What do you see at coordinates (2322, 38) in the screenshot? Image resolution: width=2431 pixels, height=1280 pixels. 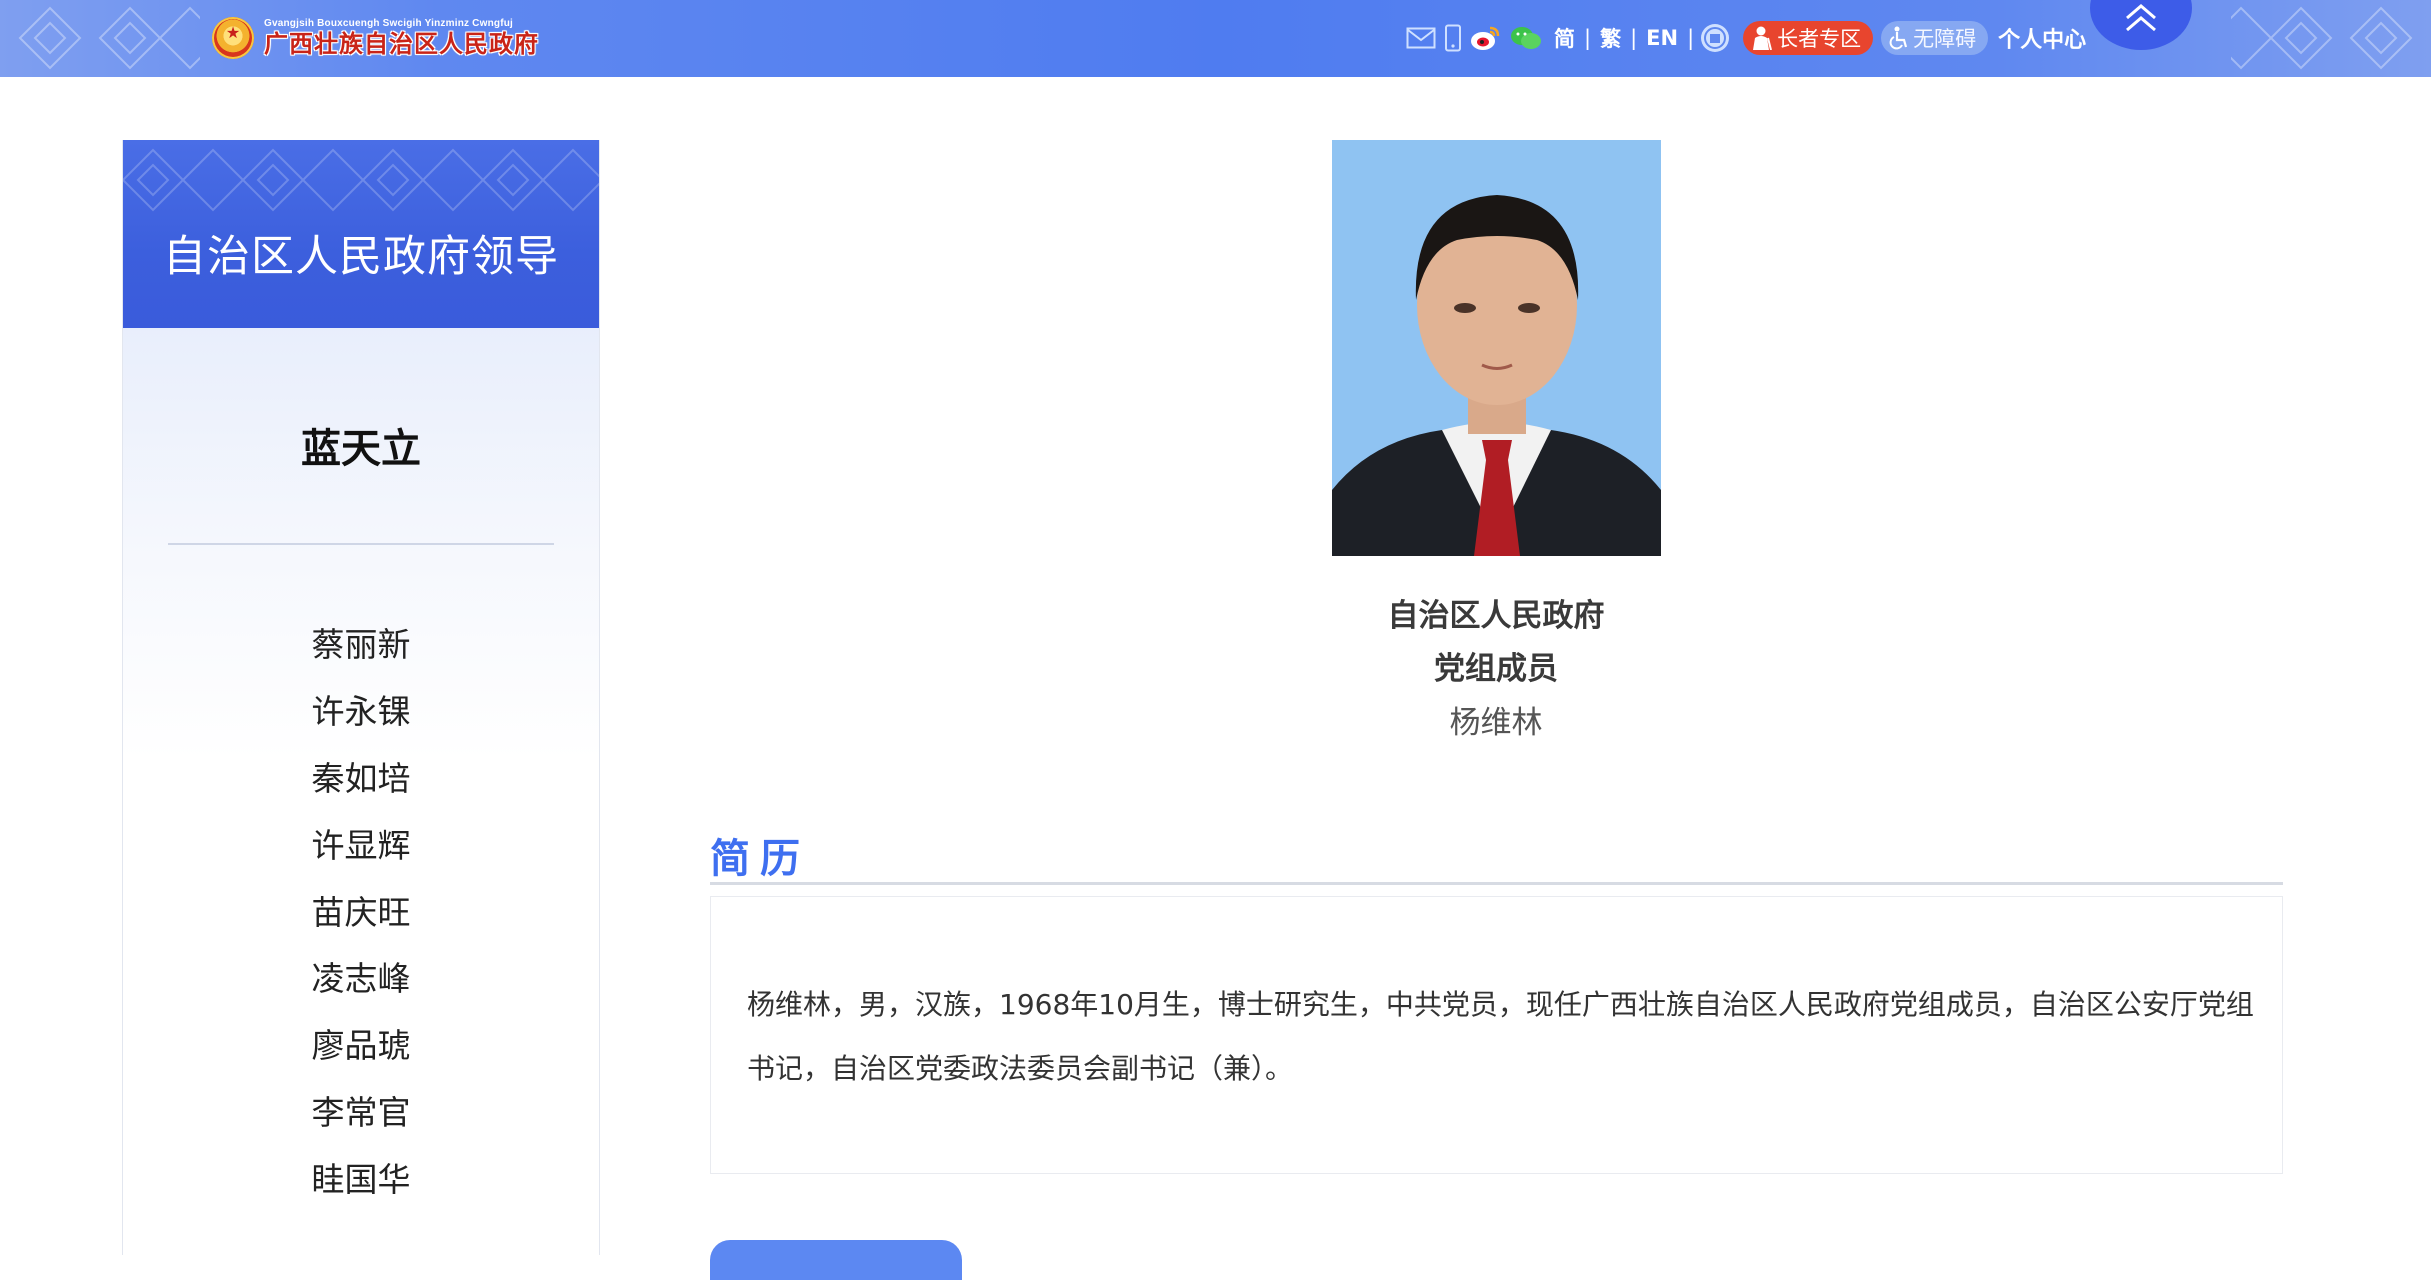 I see `decorative-pattern-right` at bounding box center [2322, 38].